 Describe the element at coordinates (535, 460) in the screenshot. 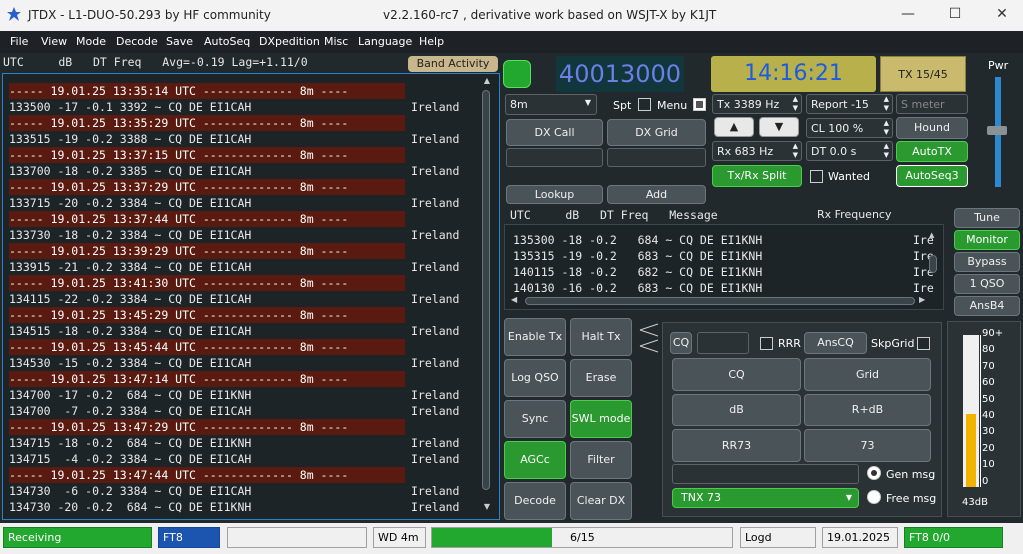

I see `agcc-button: AGCc` at that location.